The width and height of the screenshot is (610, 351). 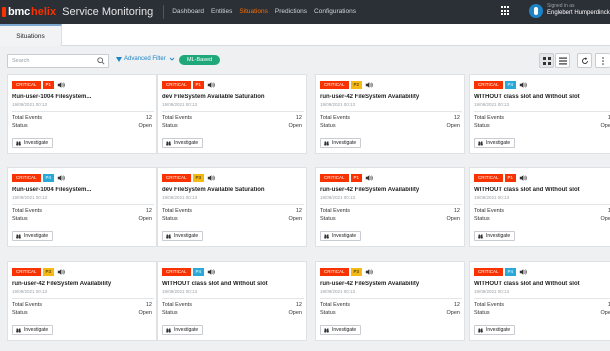 What do you see at coordinates (305, 35) in the screenshot?
I see `tab-bar: Situations` at bounding box center [305, 35].